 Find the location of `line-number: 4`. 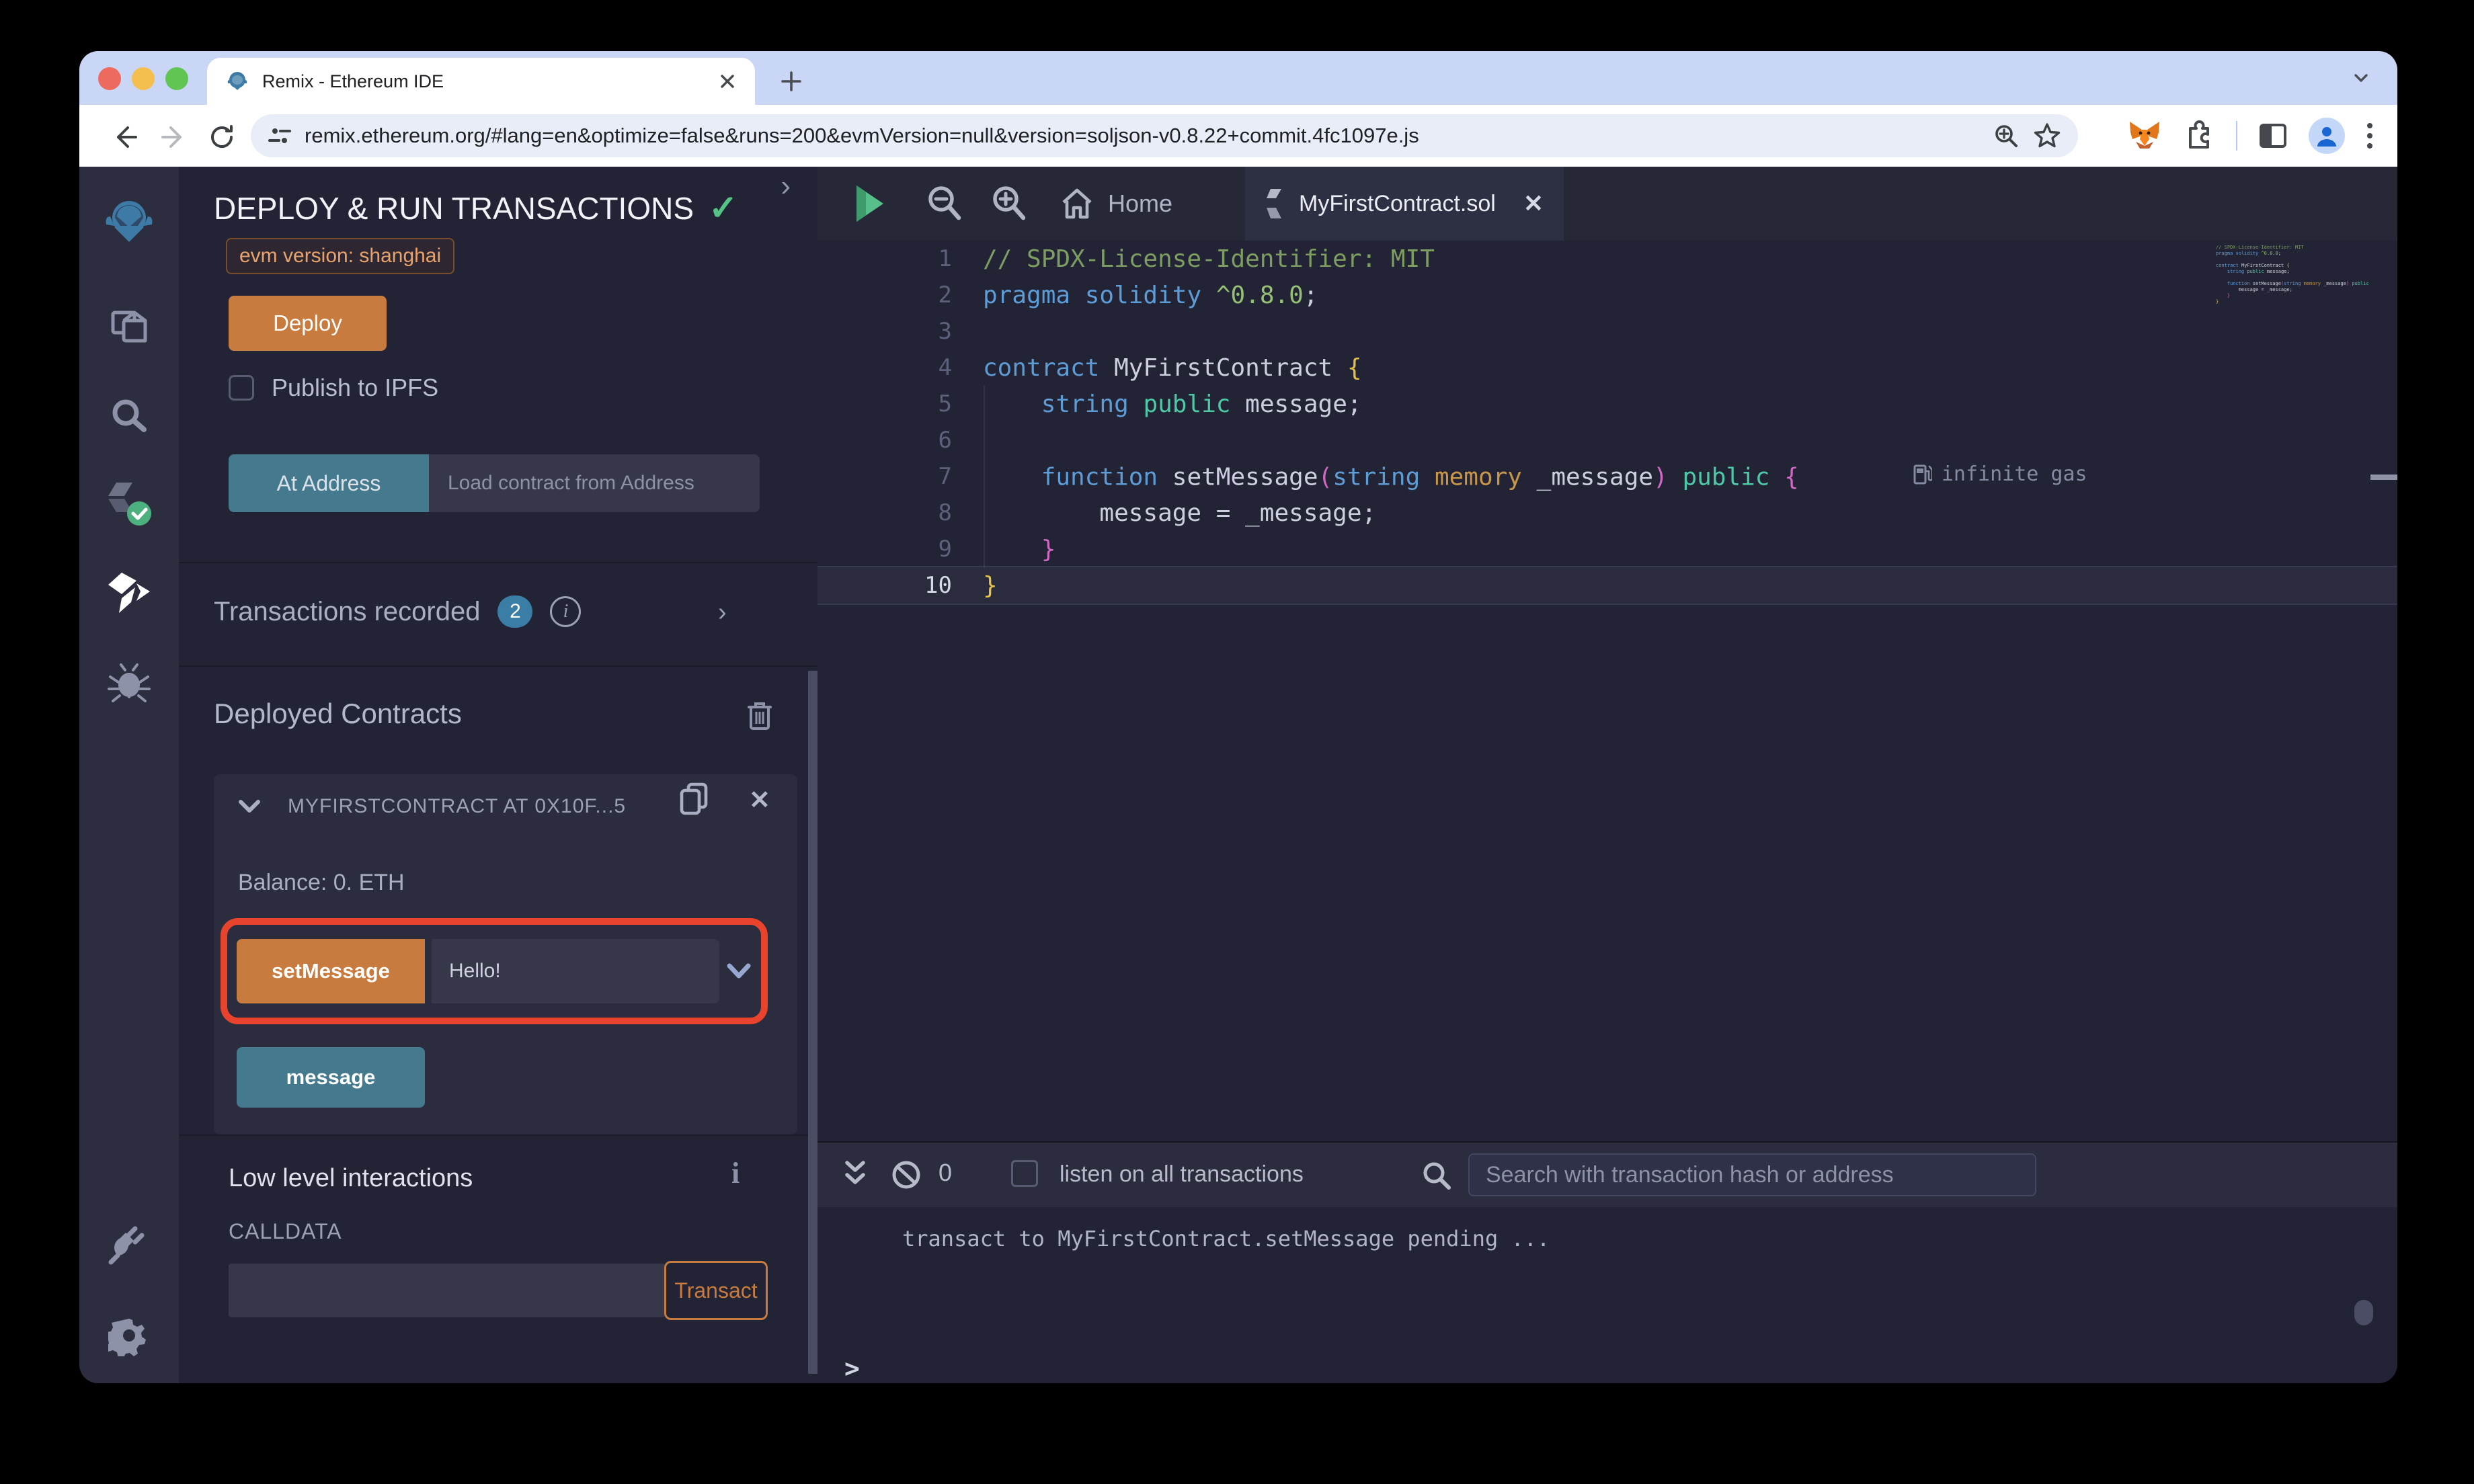

line-number: 4 is located at coordinates (945, 367).